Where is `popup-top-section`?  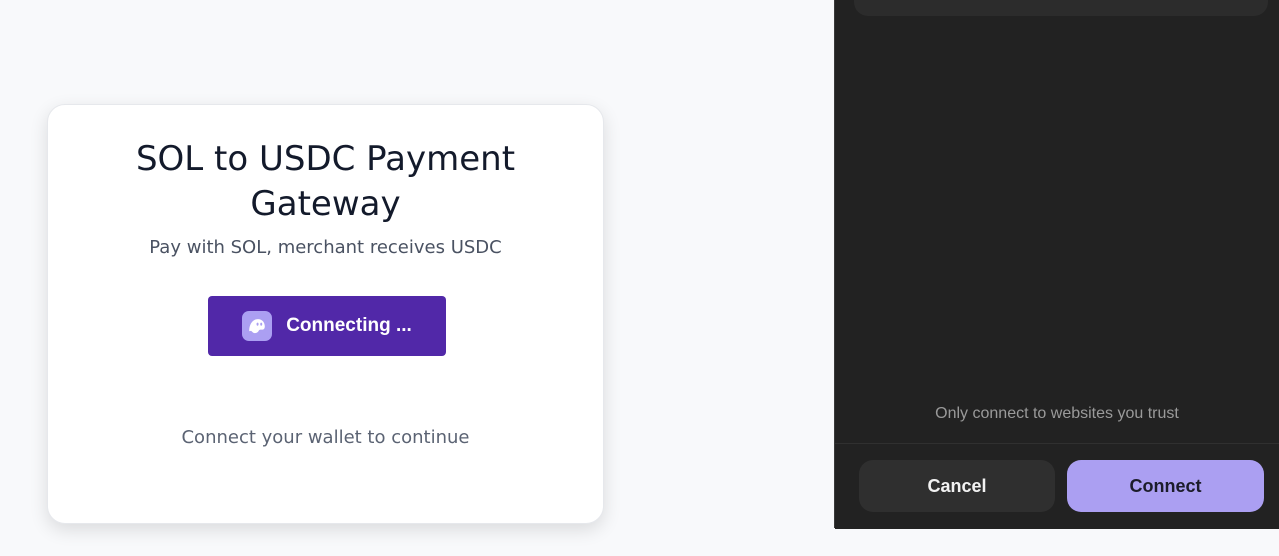 popup-top-section is located at coordinates (1061, 8).